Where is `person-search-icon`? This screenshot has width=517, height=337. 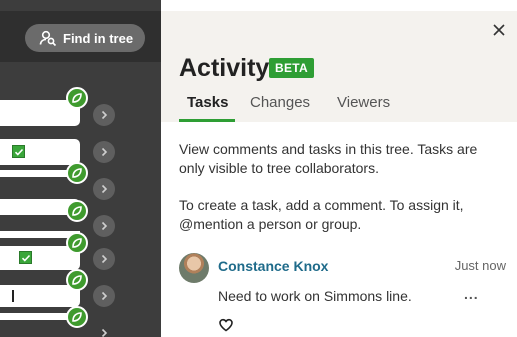
person-search-icon is located at coordinates (48, 38).